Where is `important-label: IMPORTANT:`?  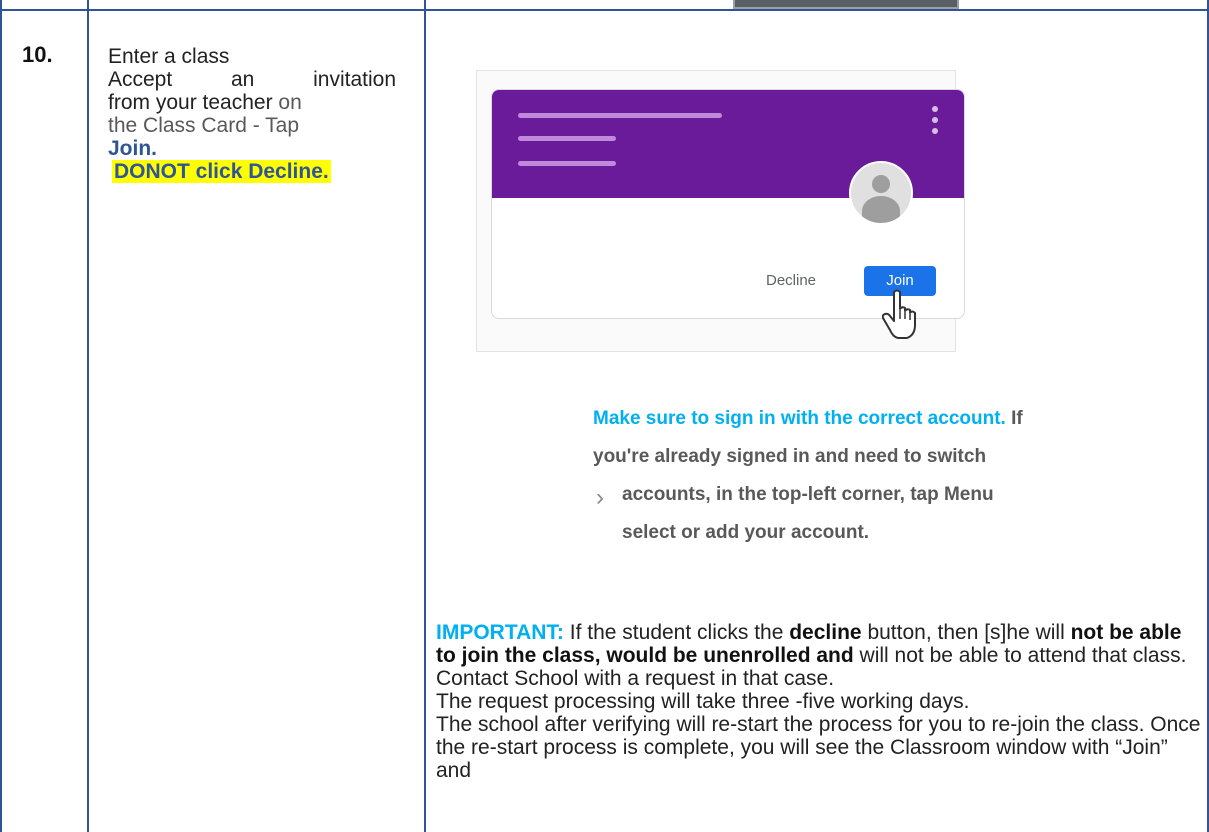
important-label: IMPORTANT: is located at coordinates (500, 632).